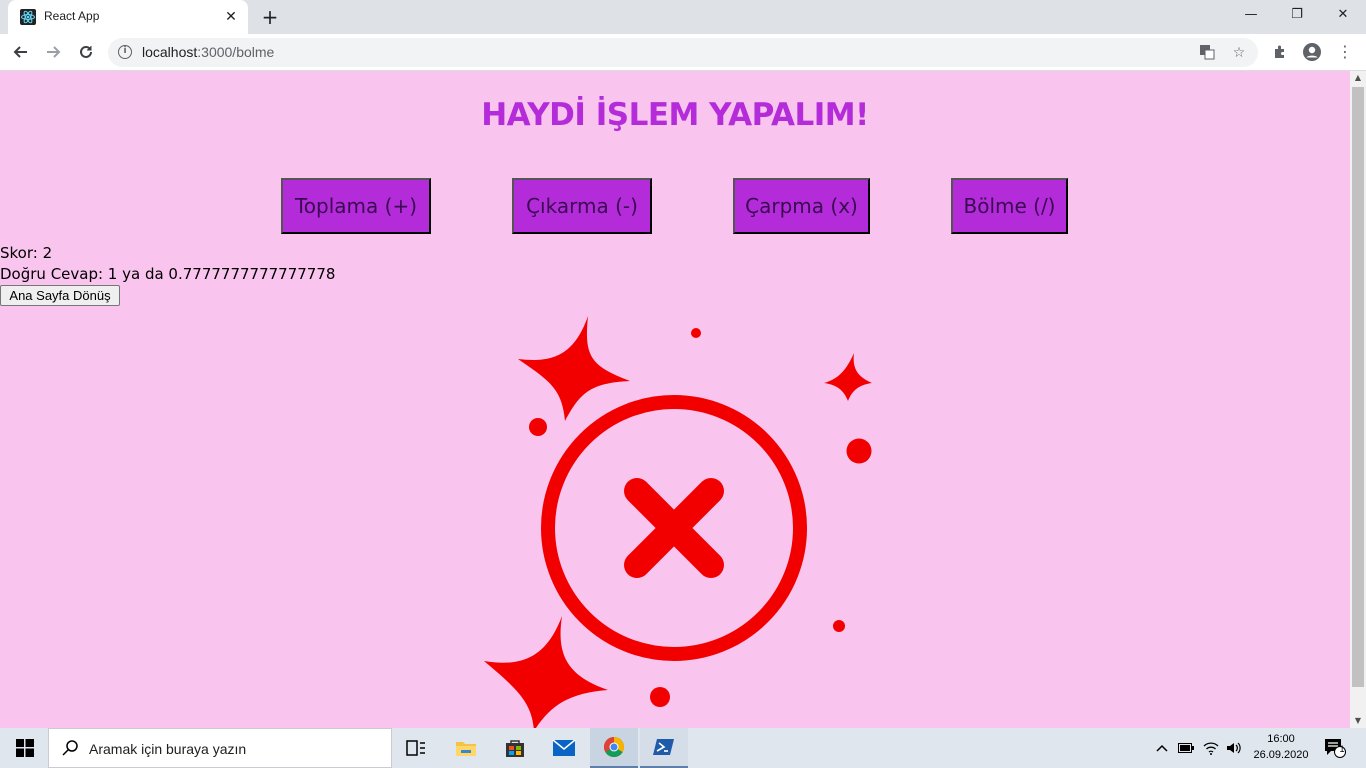  I want to click on windows-logo-icon, so click(25, 748).